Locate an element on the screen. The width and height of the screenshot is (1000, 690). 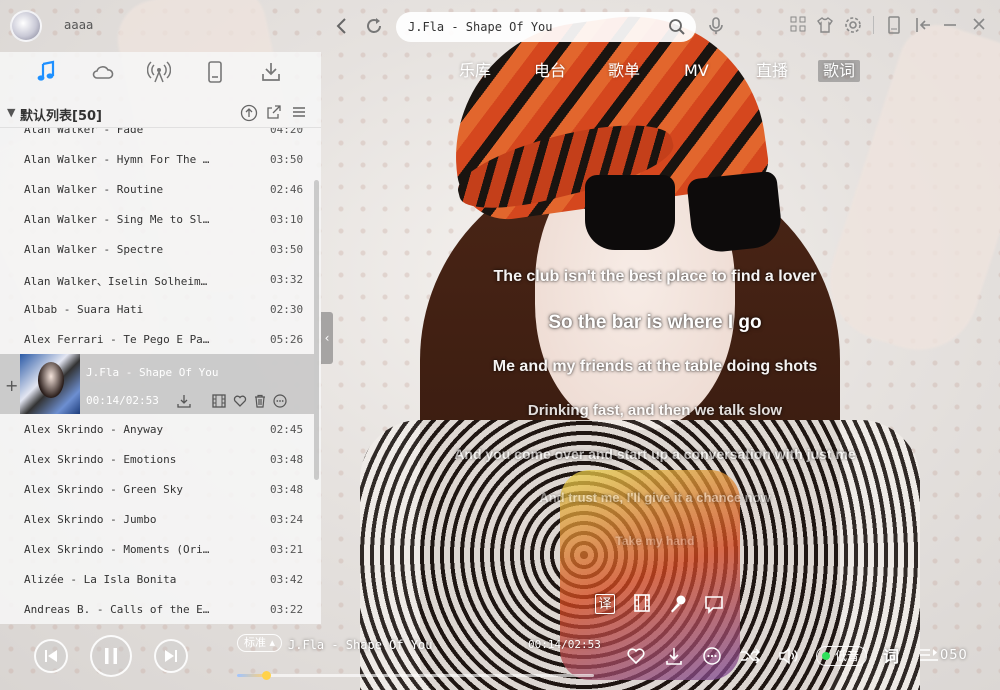
song-duration: 03:32 is located at coordinates (287, 279).